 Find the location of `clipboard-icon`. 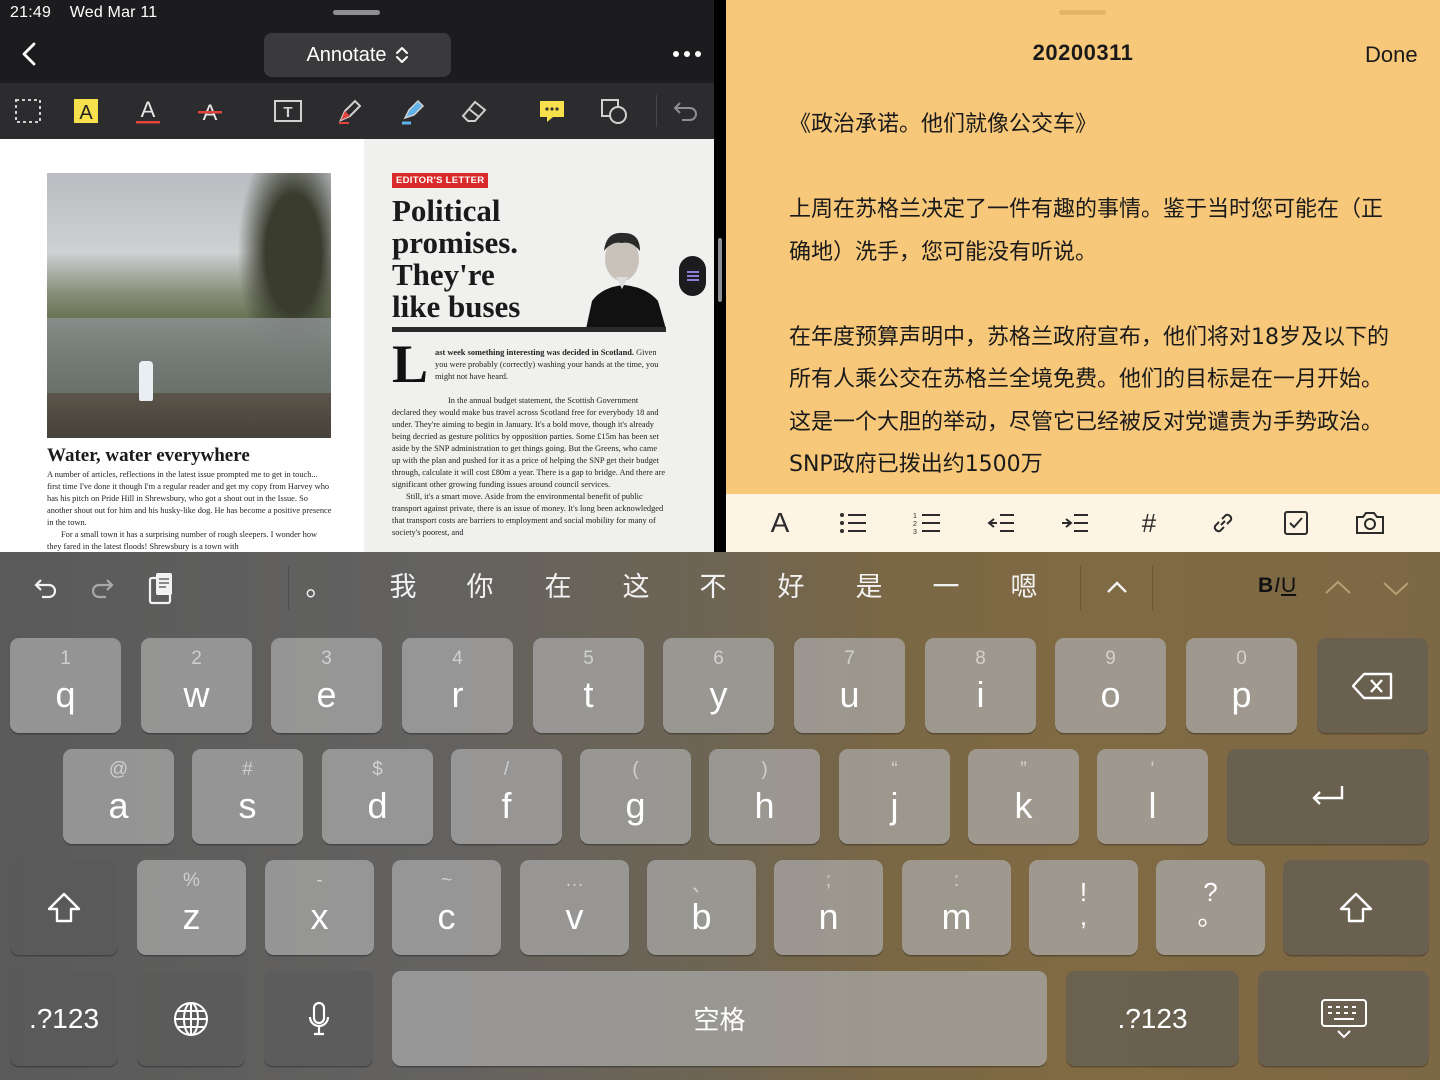

clipboard-icon is located at coordinates (160, 589).